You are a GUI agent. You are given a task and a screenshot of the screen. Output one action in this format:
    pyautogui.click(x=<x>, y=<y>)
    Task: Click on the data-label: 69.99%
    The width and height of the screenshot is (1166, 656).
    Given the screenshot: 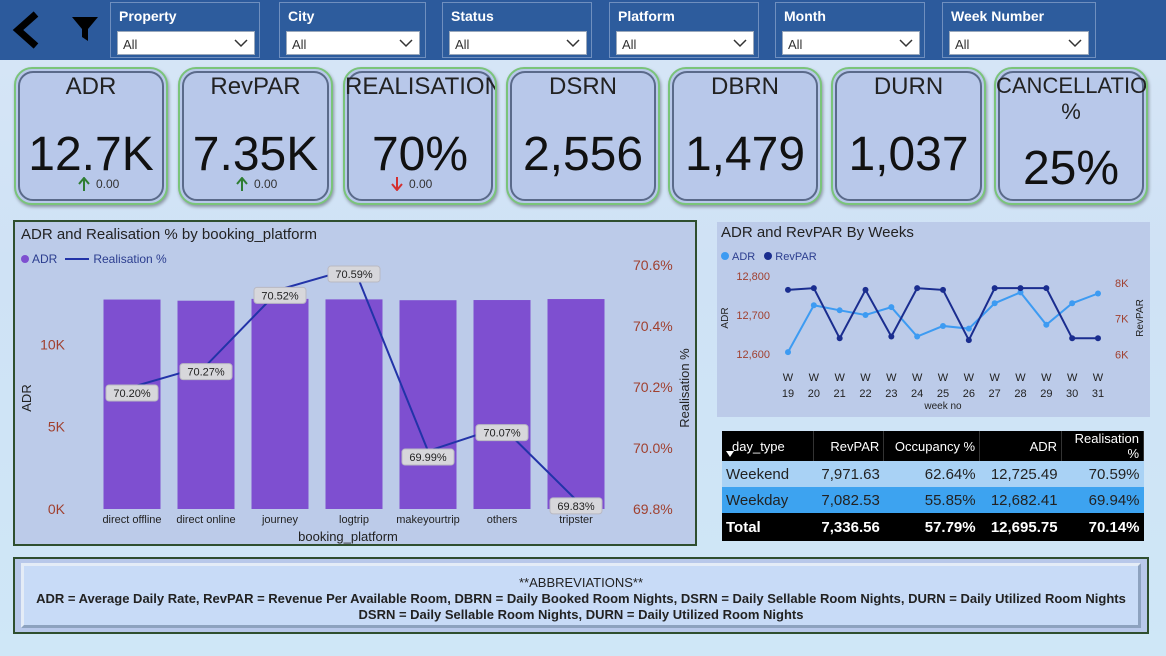 What is the action you would take?
    pyautogui.click(x=428, y=458)
    